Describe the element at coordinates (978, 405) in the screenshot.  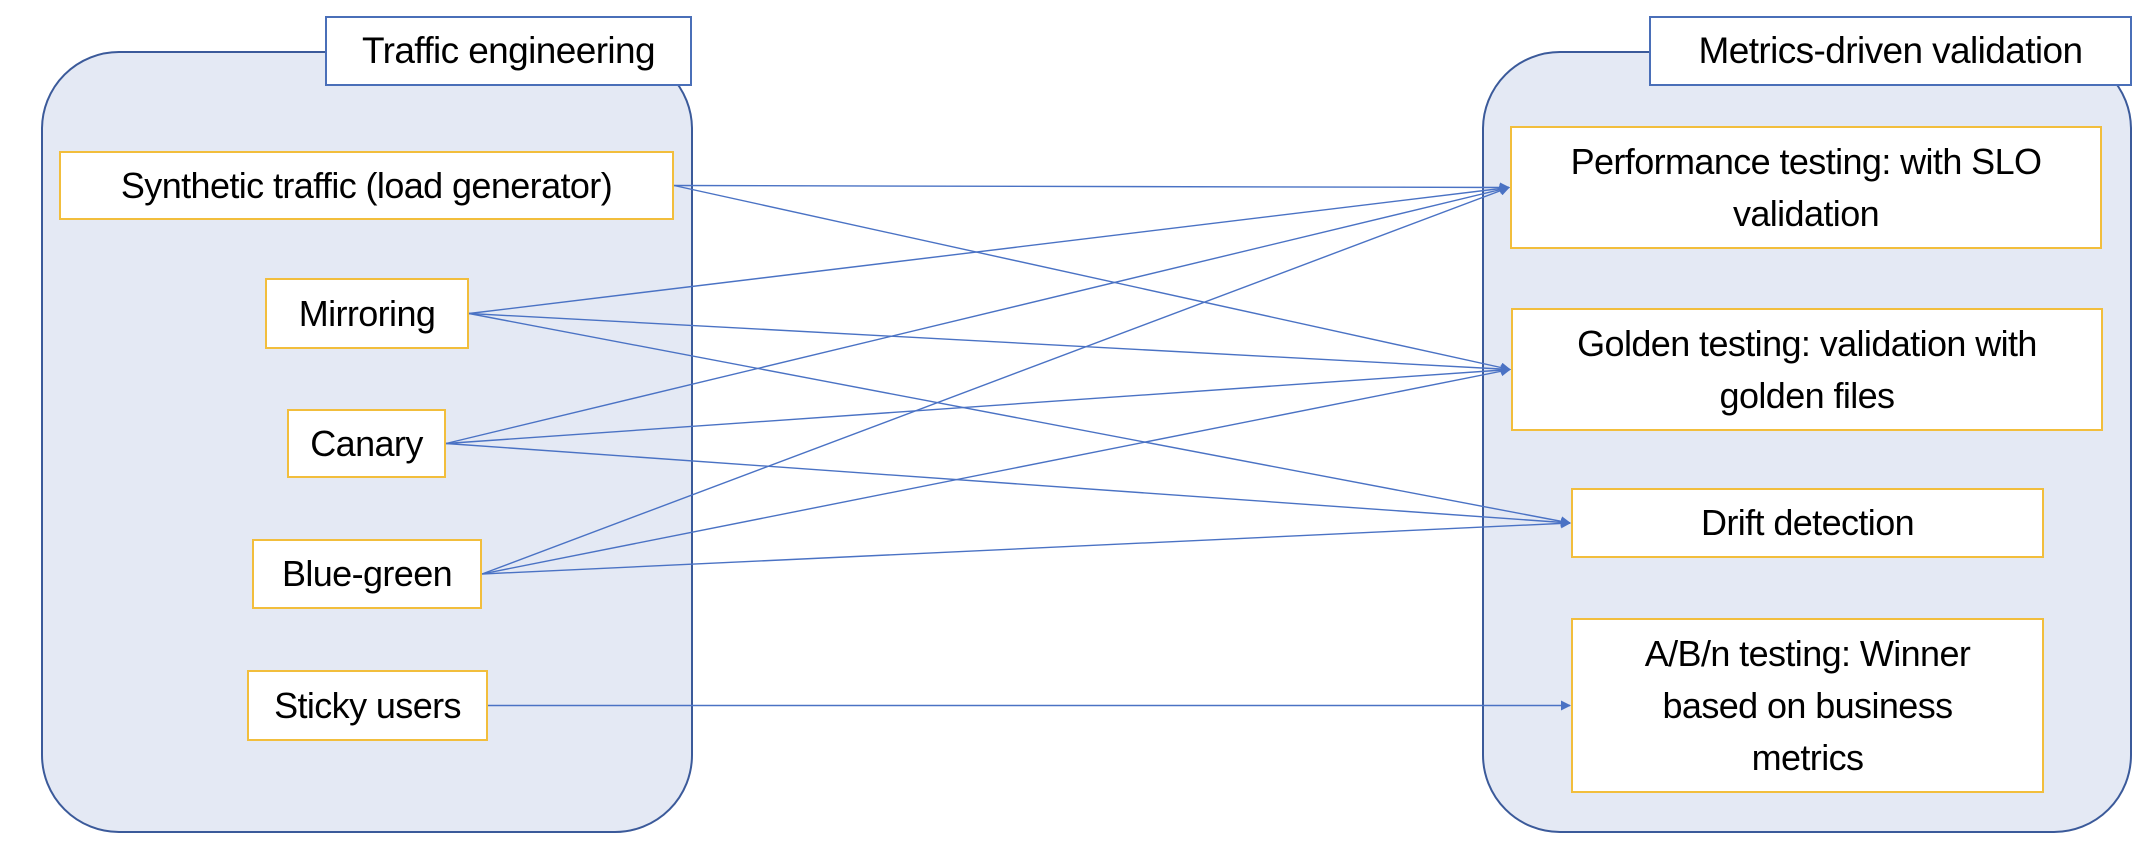
I see `edge-canary-to-golden` at that location.